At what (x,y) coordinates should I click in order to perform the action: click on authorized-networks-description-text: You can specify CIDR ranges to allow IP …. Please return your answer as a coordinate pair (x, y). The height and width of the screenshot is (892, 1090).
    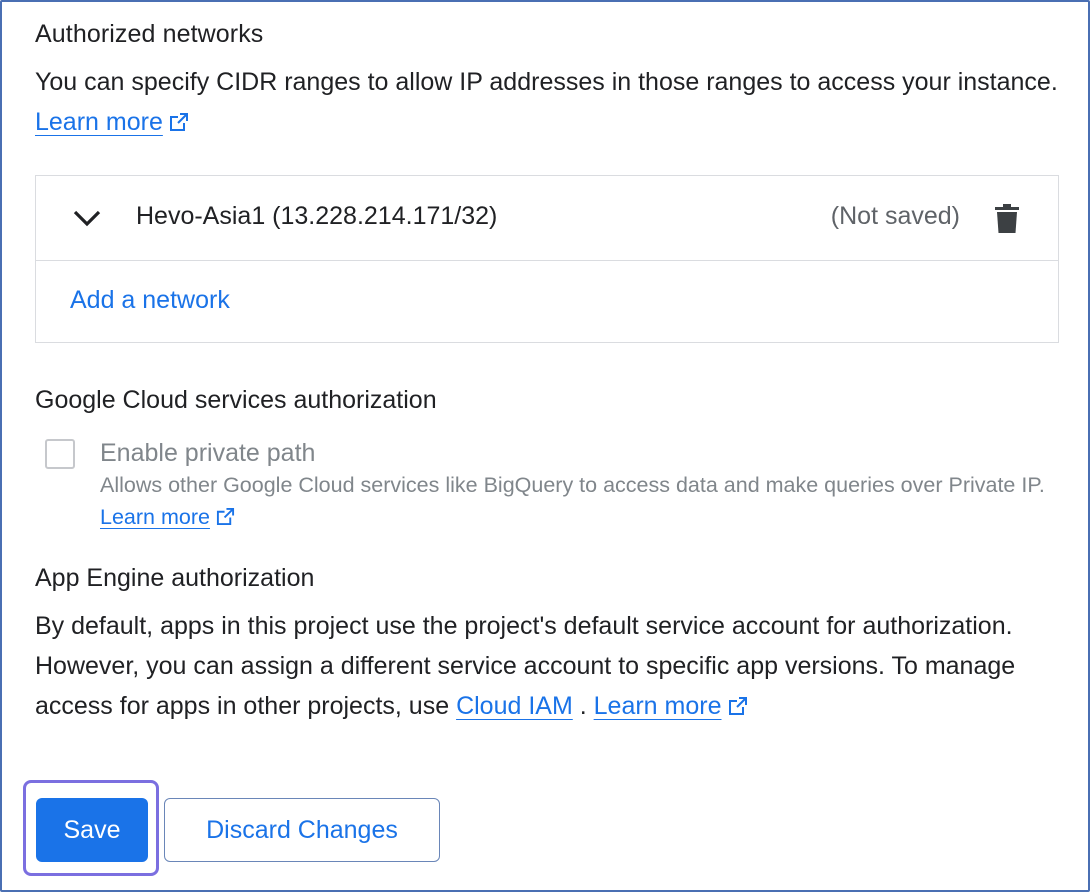
    Looking at the image, I should click on (546, 82).